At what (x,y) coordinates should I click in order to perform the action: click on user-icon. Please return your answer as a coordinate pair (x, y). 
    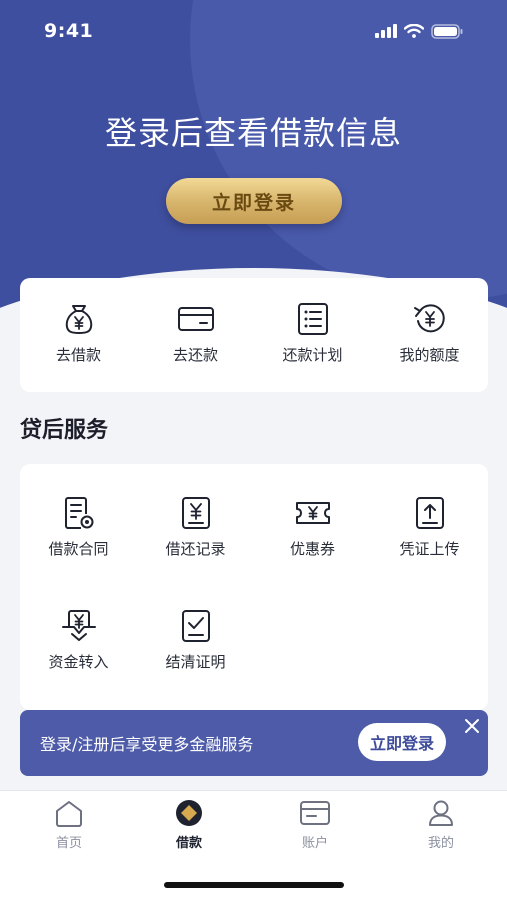
    Looking at the image, I should click on (441, 813).